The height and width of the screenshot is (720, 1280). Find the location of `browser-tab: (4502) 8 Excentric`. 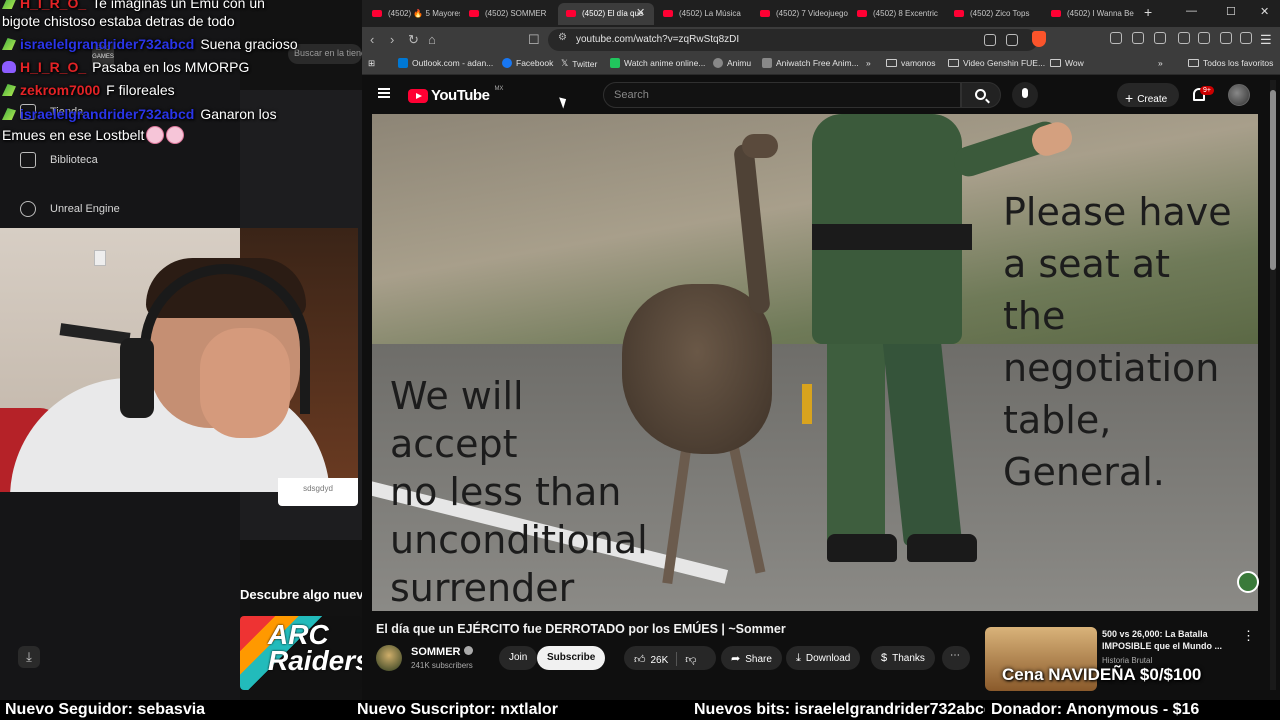

browser-tab: (4502) 8 Excentric is located at coordinates (897, 14).